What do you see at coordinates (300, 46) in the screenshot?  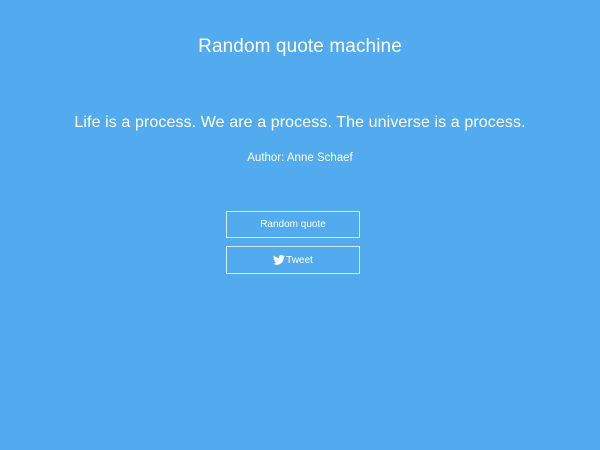 I see `page-title: Random quote machine` at bounding box center [300, 46].